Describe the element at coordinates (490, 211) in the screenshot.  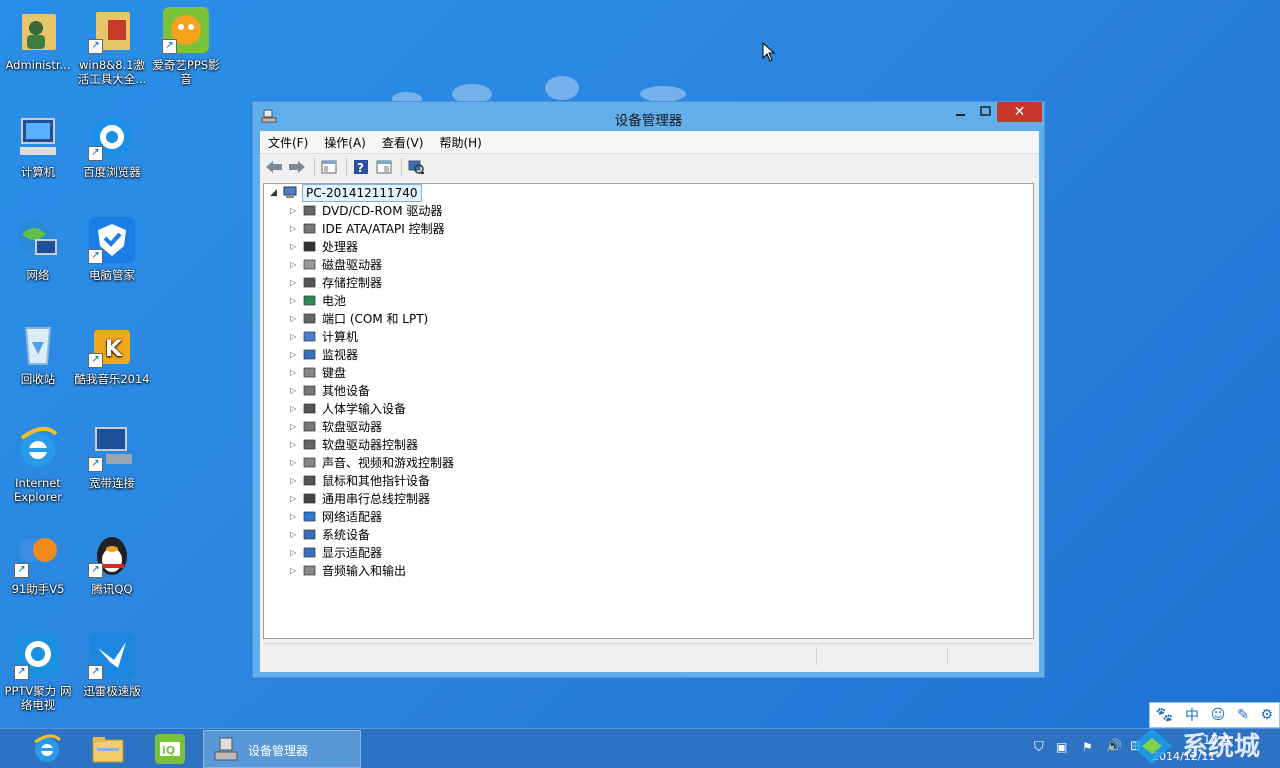
I see `tree-item: ▷ DVD/CD-ROM 驱动器` at that location.